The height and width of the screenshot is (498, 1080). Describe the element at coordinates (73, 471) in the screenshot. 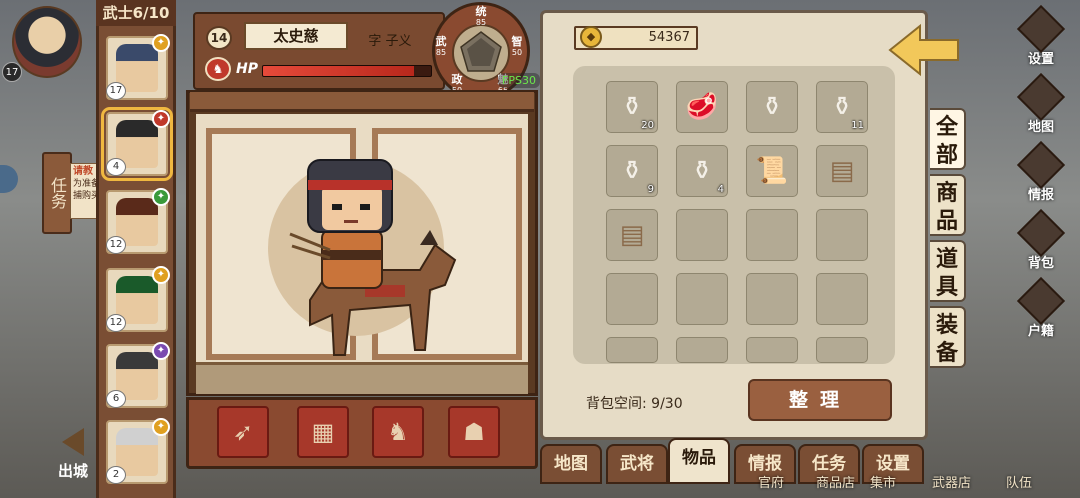

I see `exit-city-label: 出城` at that location.